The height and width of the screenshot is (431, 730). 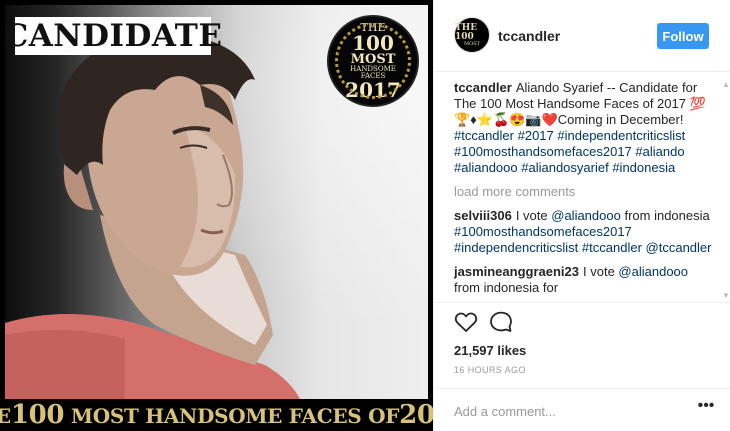 I want to click on hashtag-link: #2017, so click(x=536, y=135).